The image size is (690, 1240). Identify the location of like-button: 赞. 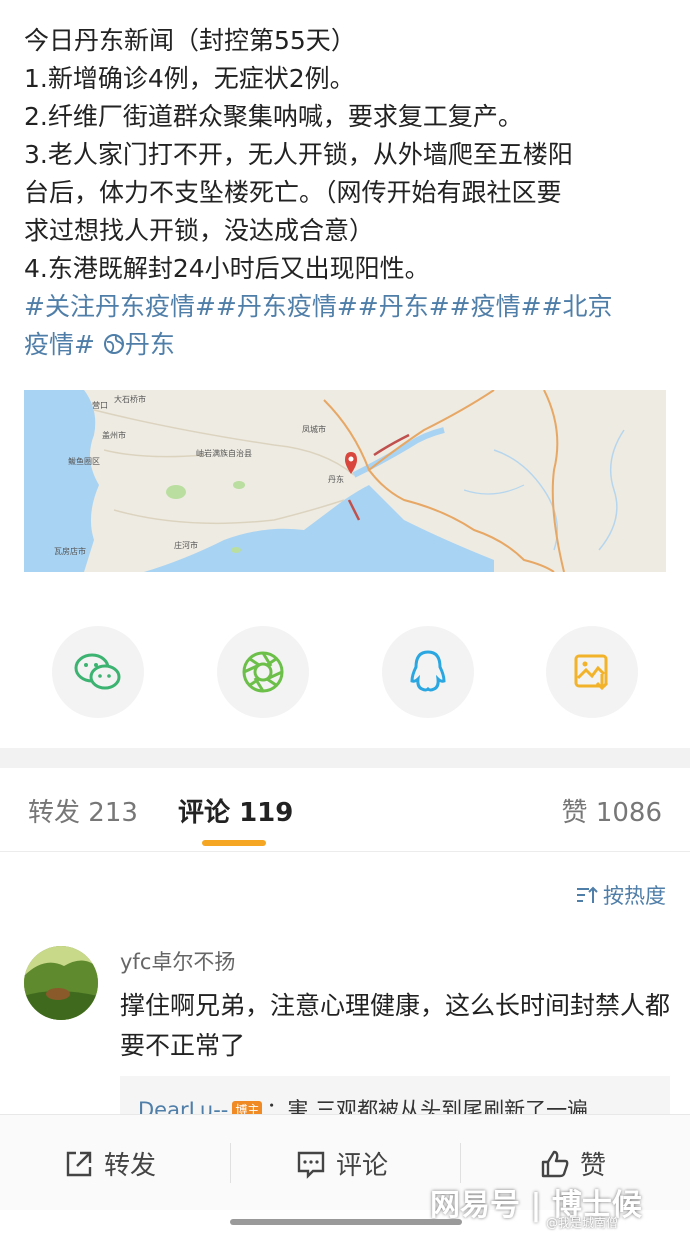
(573, 1163).